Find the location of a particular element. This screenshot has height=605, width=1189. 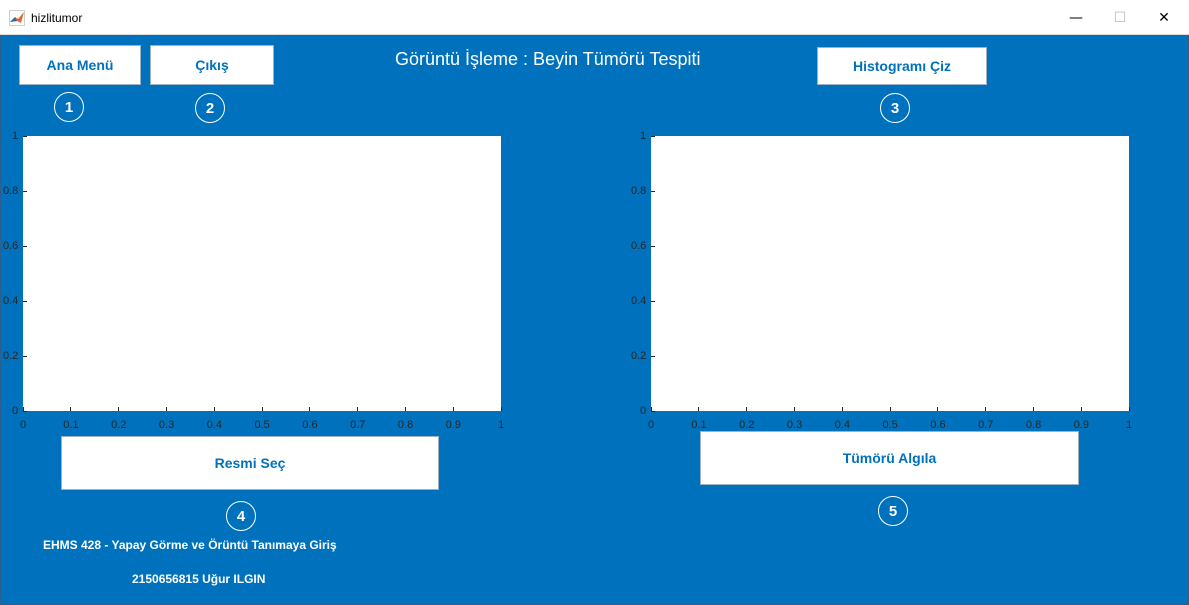

cikis-button: Çıkış is located at coordinates (212, 65).